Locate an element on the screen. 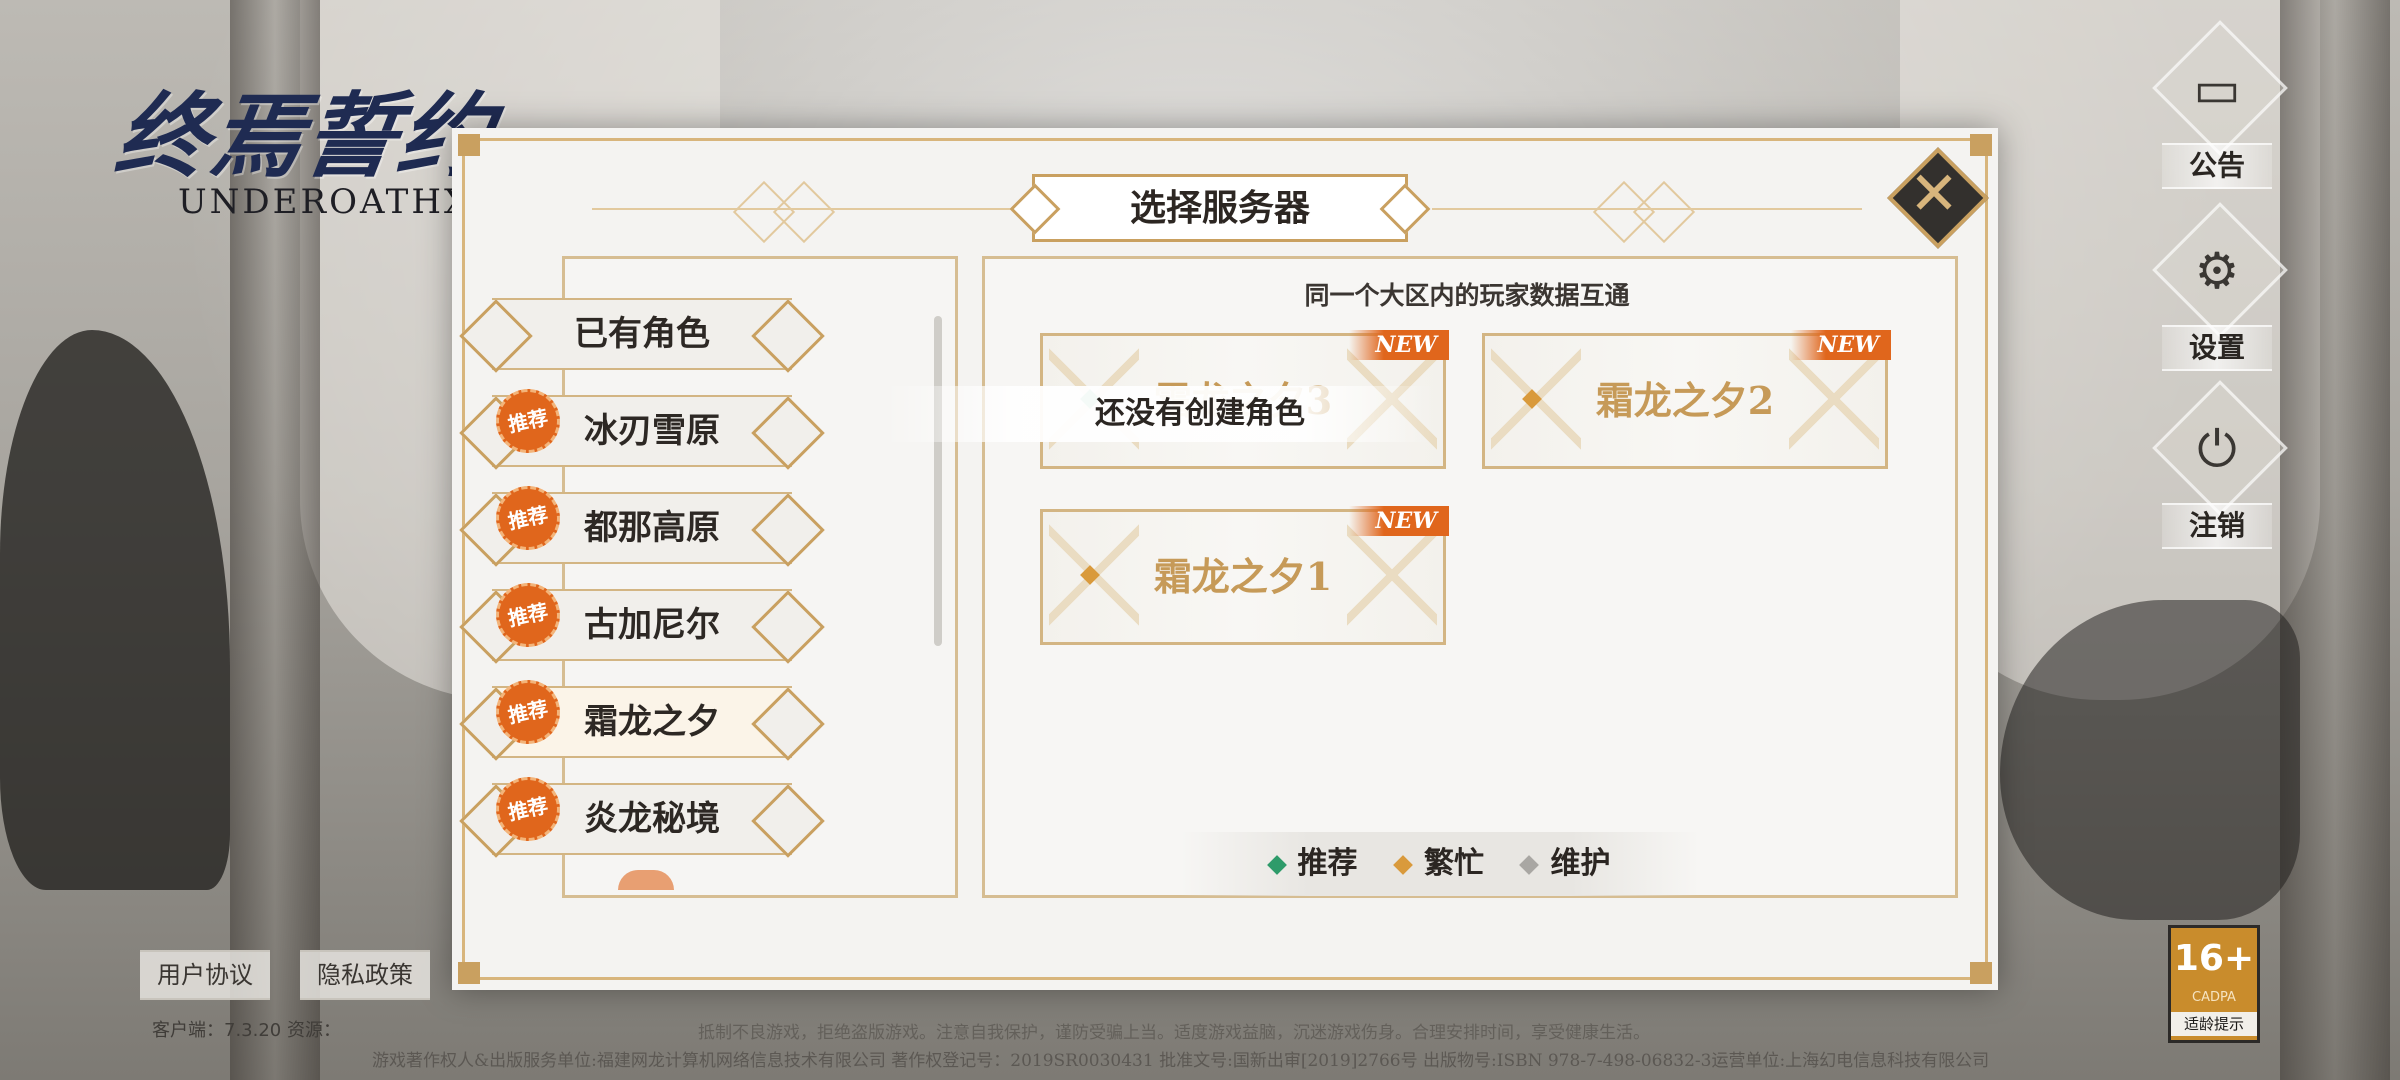 The width and height of the screenshot is (2400, 1080). settings-label: 设置 is located at coordinates (2217, 348).